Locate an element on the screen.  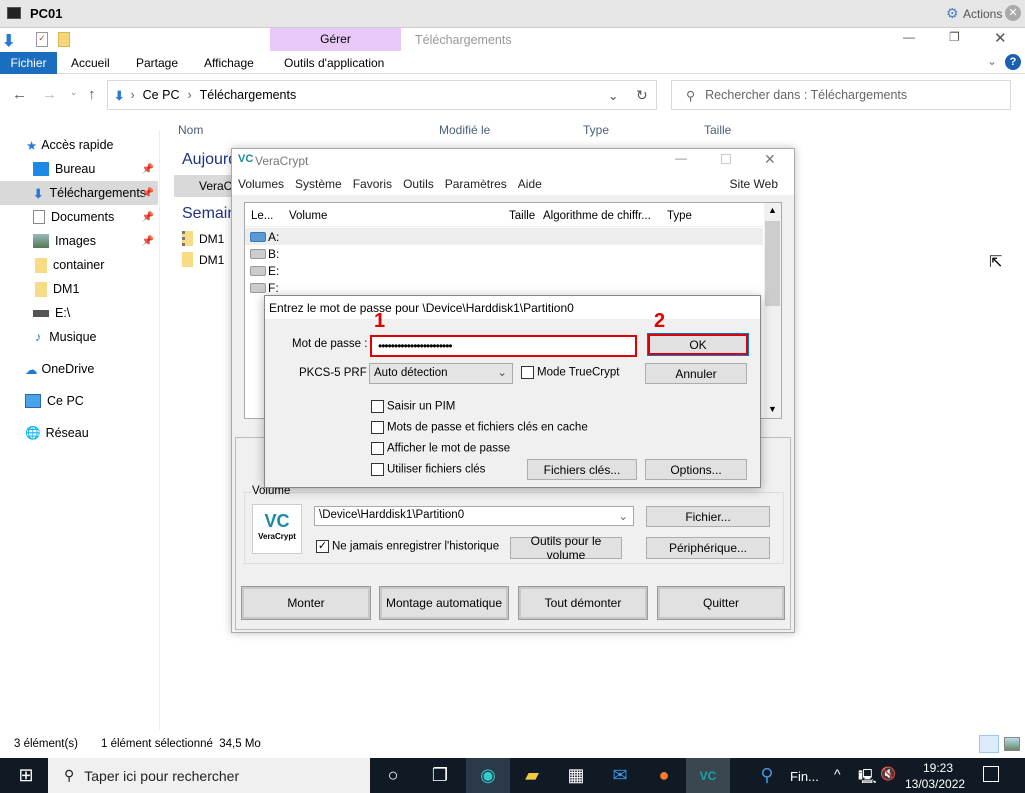
never-save-history-checkbox: ✓ Ne jamais enregistrer l'historique is located at coordinates (407, 546).